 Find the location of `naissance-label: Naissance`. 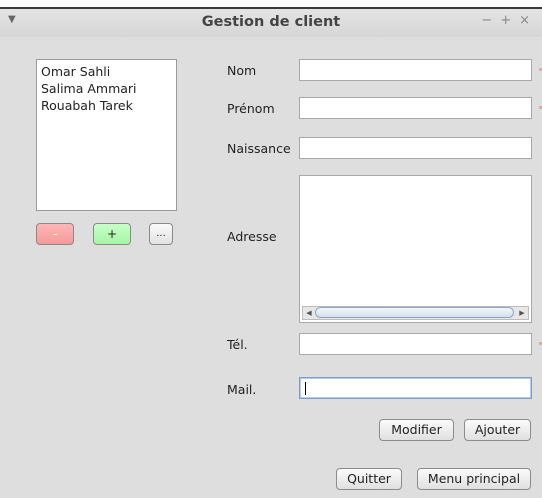

naissance-label: Naissance is located at coordinates (259, 148).